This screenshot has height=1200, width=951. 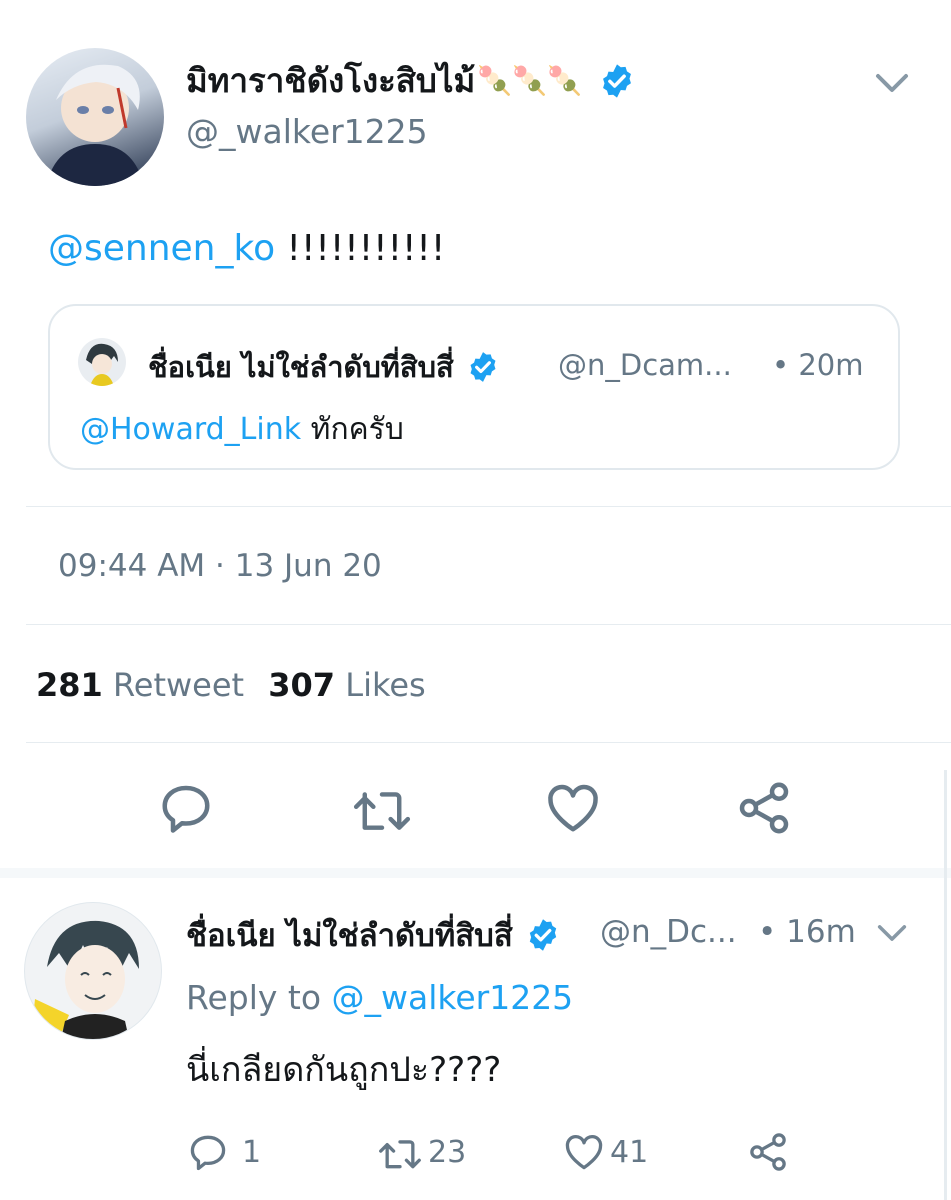 I want to click on reply-name-text: ชื่อเนีย ไม่ใช่ลำดับที่สิบสี่, so click(x=349, y=936).